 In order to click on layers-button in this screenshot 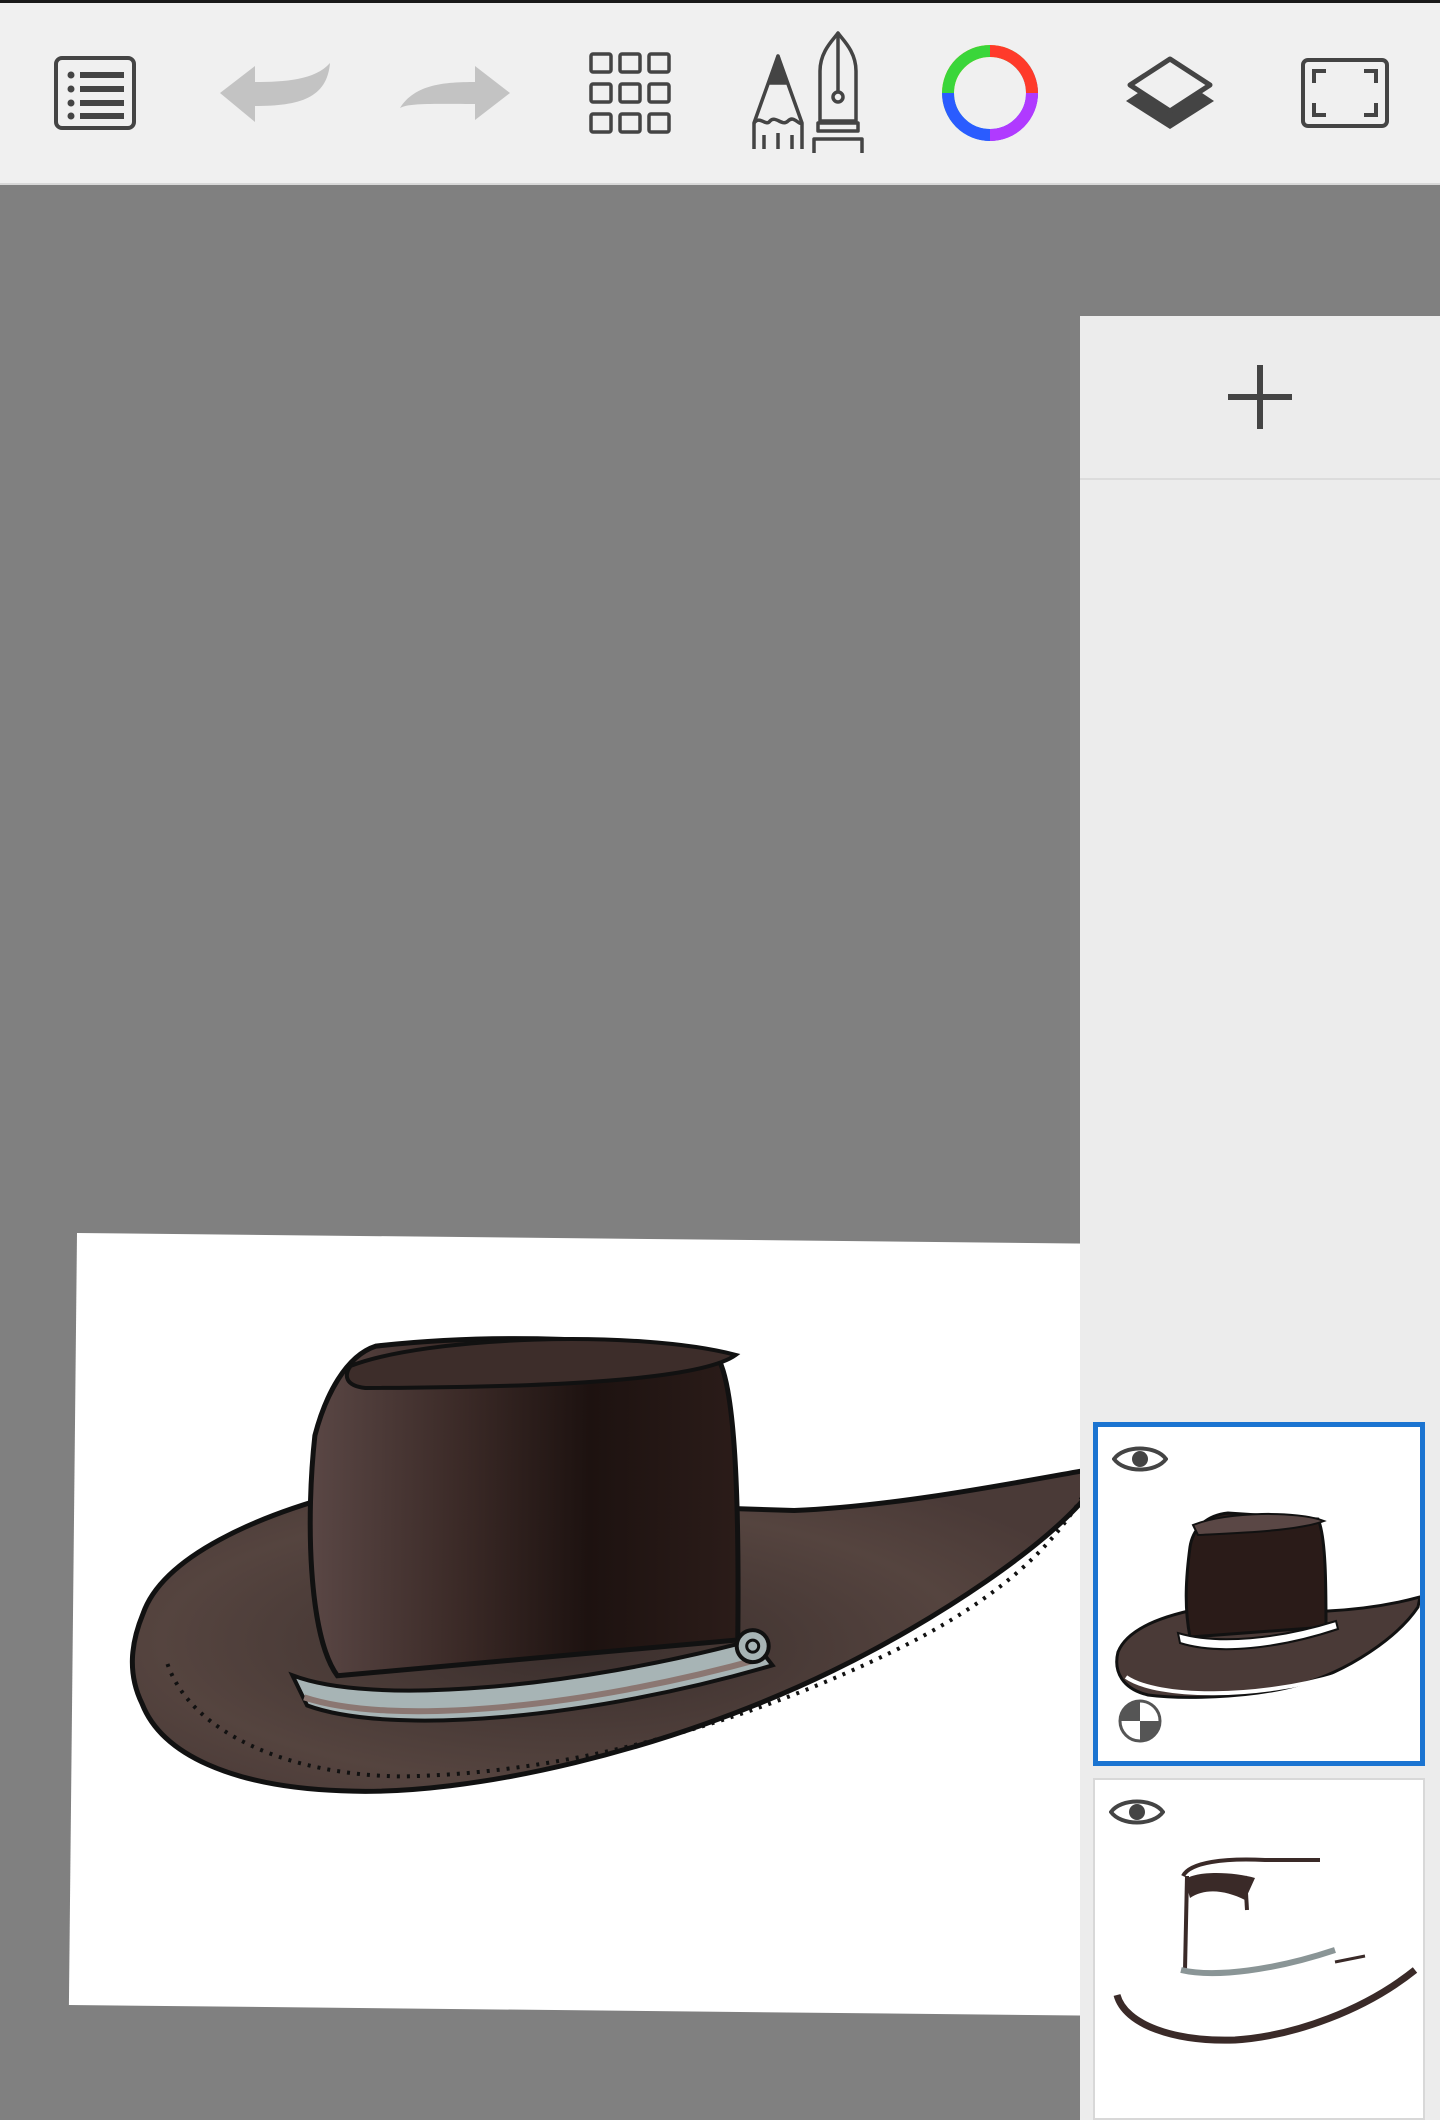, I will do `click(1170, 93)`.